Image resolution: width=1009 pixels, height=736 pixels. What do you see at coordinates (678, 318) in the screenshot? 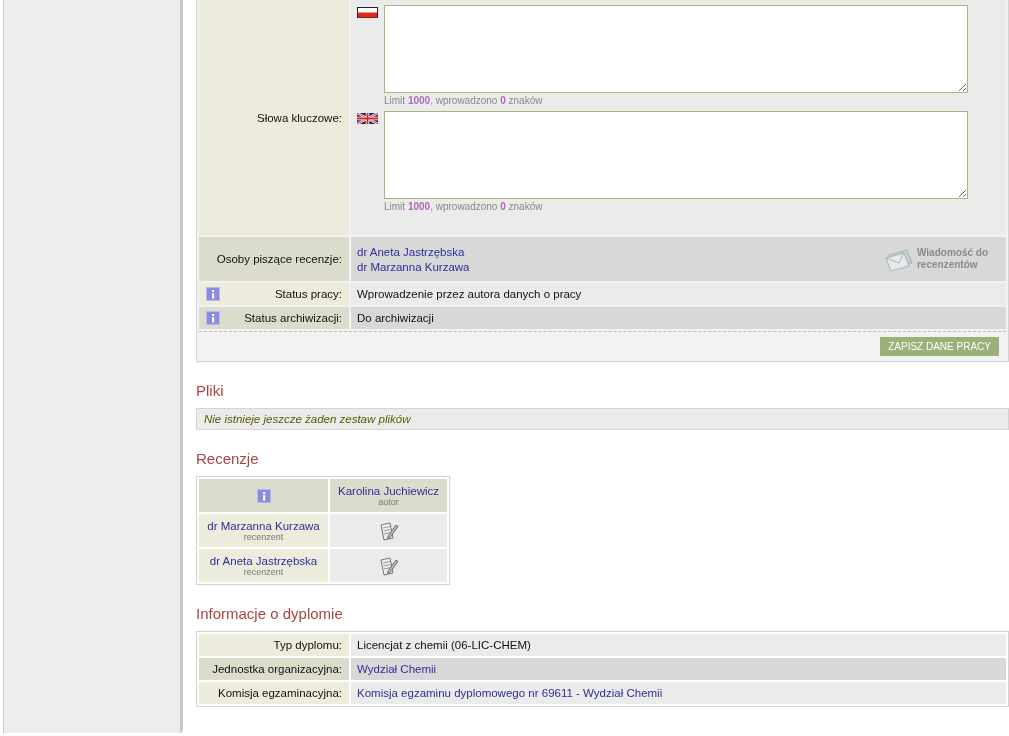
I see `field-value: Do archiwizacji` at bounding box center [678, 318].